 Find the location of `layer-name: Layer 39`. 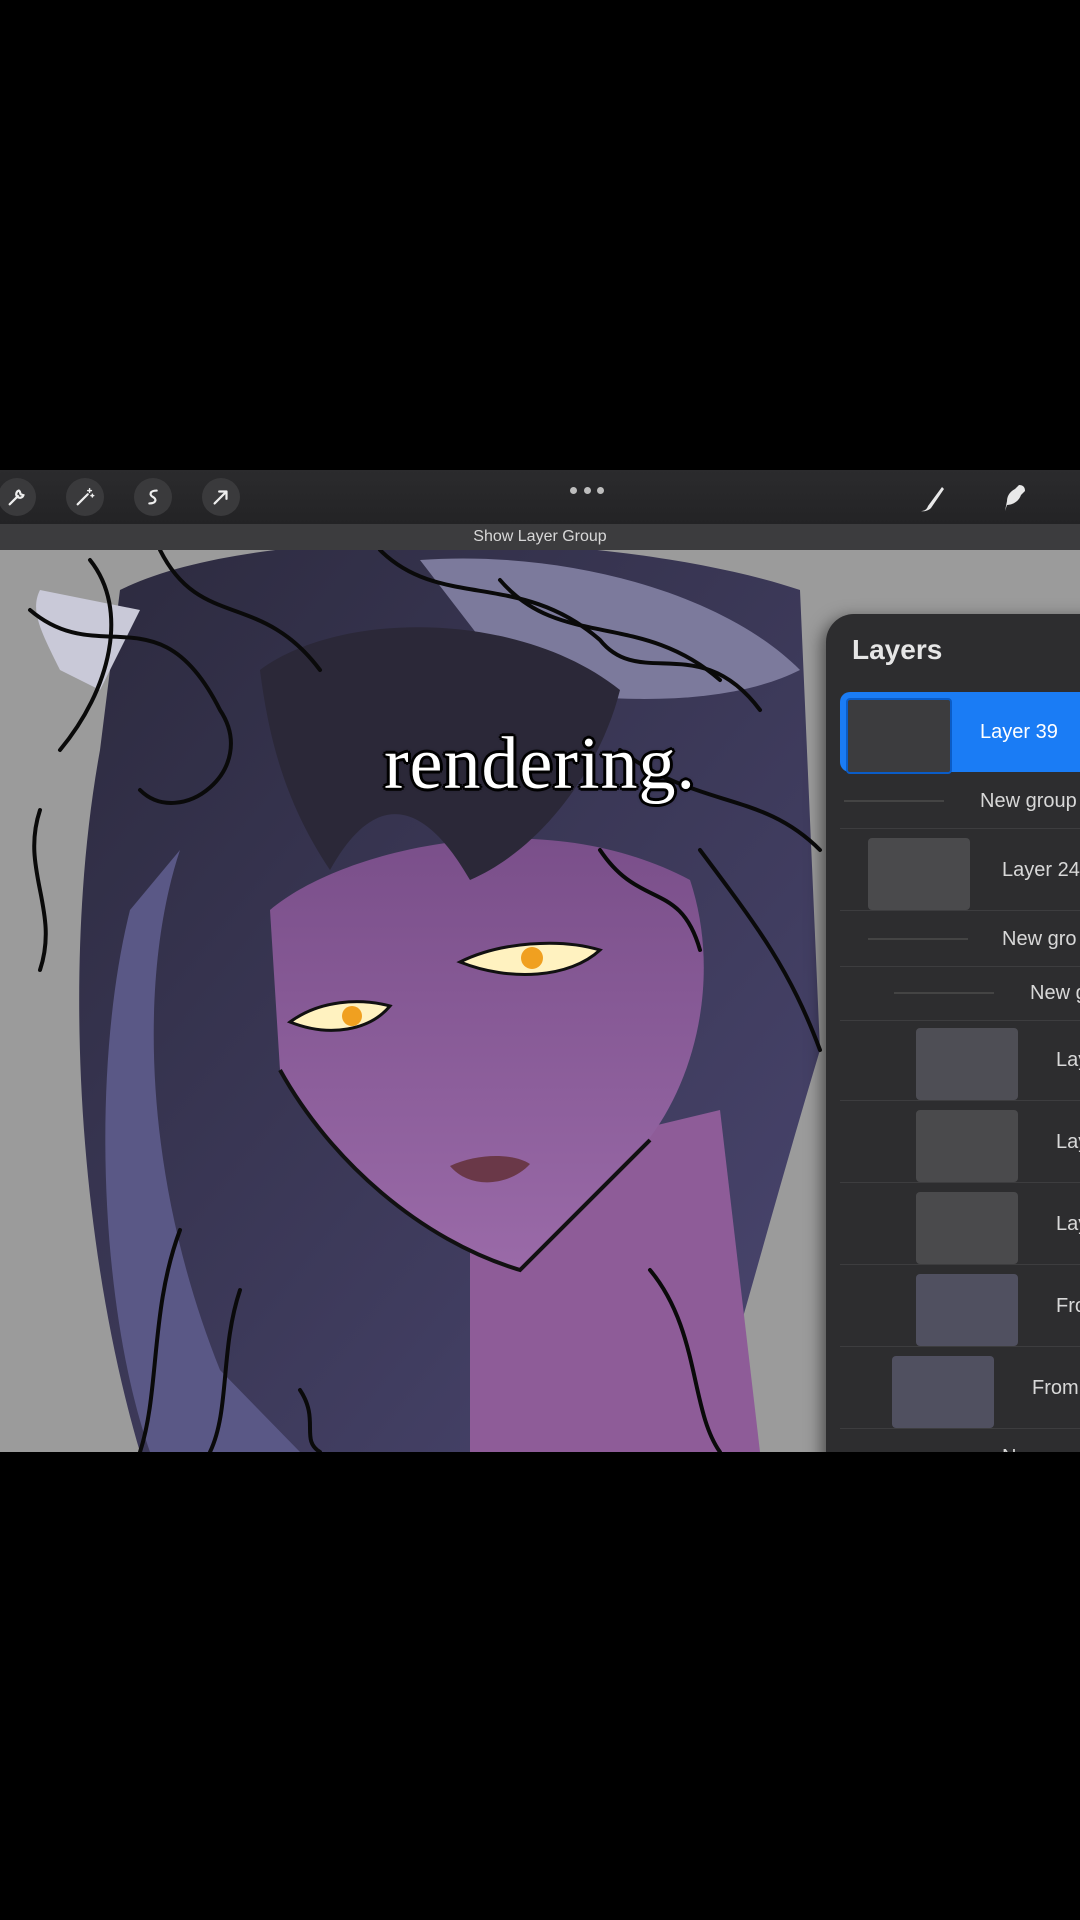

layer-name: Layer 39 is located at coordinates (1019, 732).